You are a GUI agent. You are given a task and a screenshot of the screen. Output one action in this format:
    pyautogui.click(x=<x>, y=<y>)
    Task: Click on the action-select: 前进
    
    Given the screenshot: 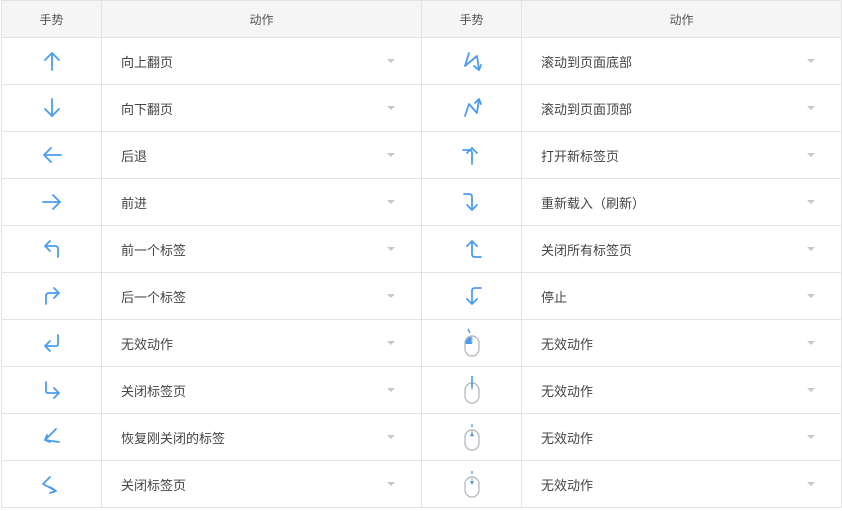 What is the action you would take?
    pyautogui.click(x=261, y=202)
    